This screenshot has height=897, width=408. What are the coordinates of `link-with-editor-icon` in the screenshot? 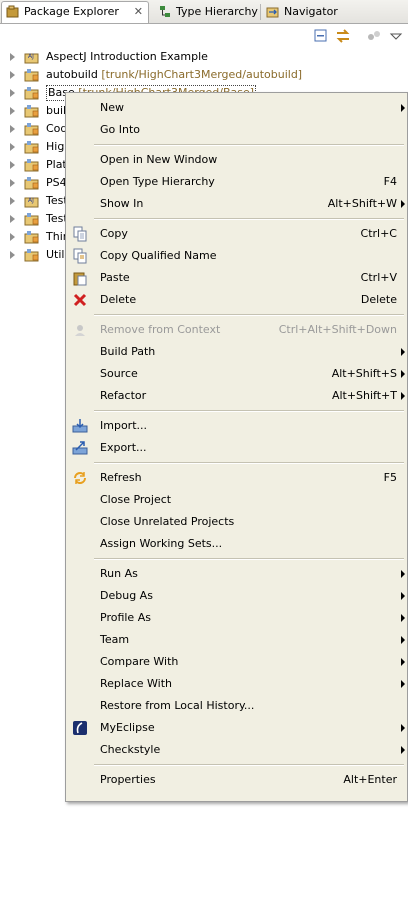 It's located at (343, 36).